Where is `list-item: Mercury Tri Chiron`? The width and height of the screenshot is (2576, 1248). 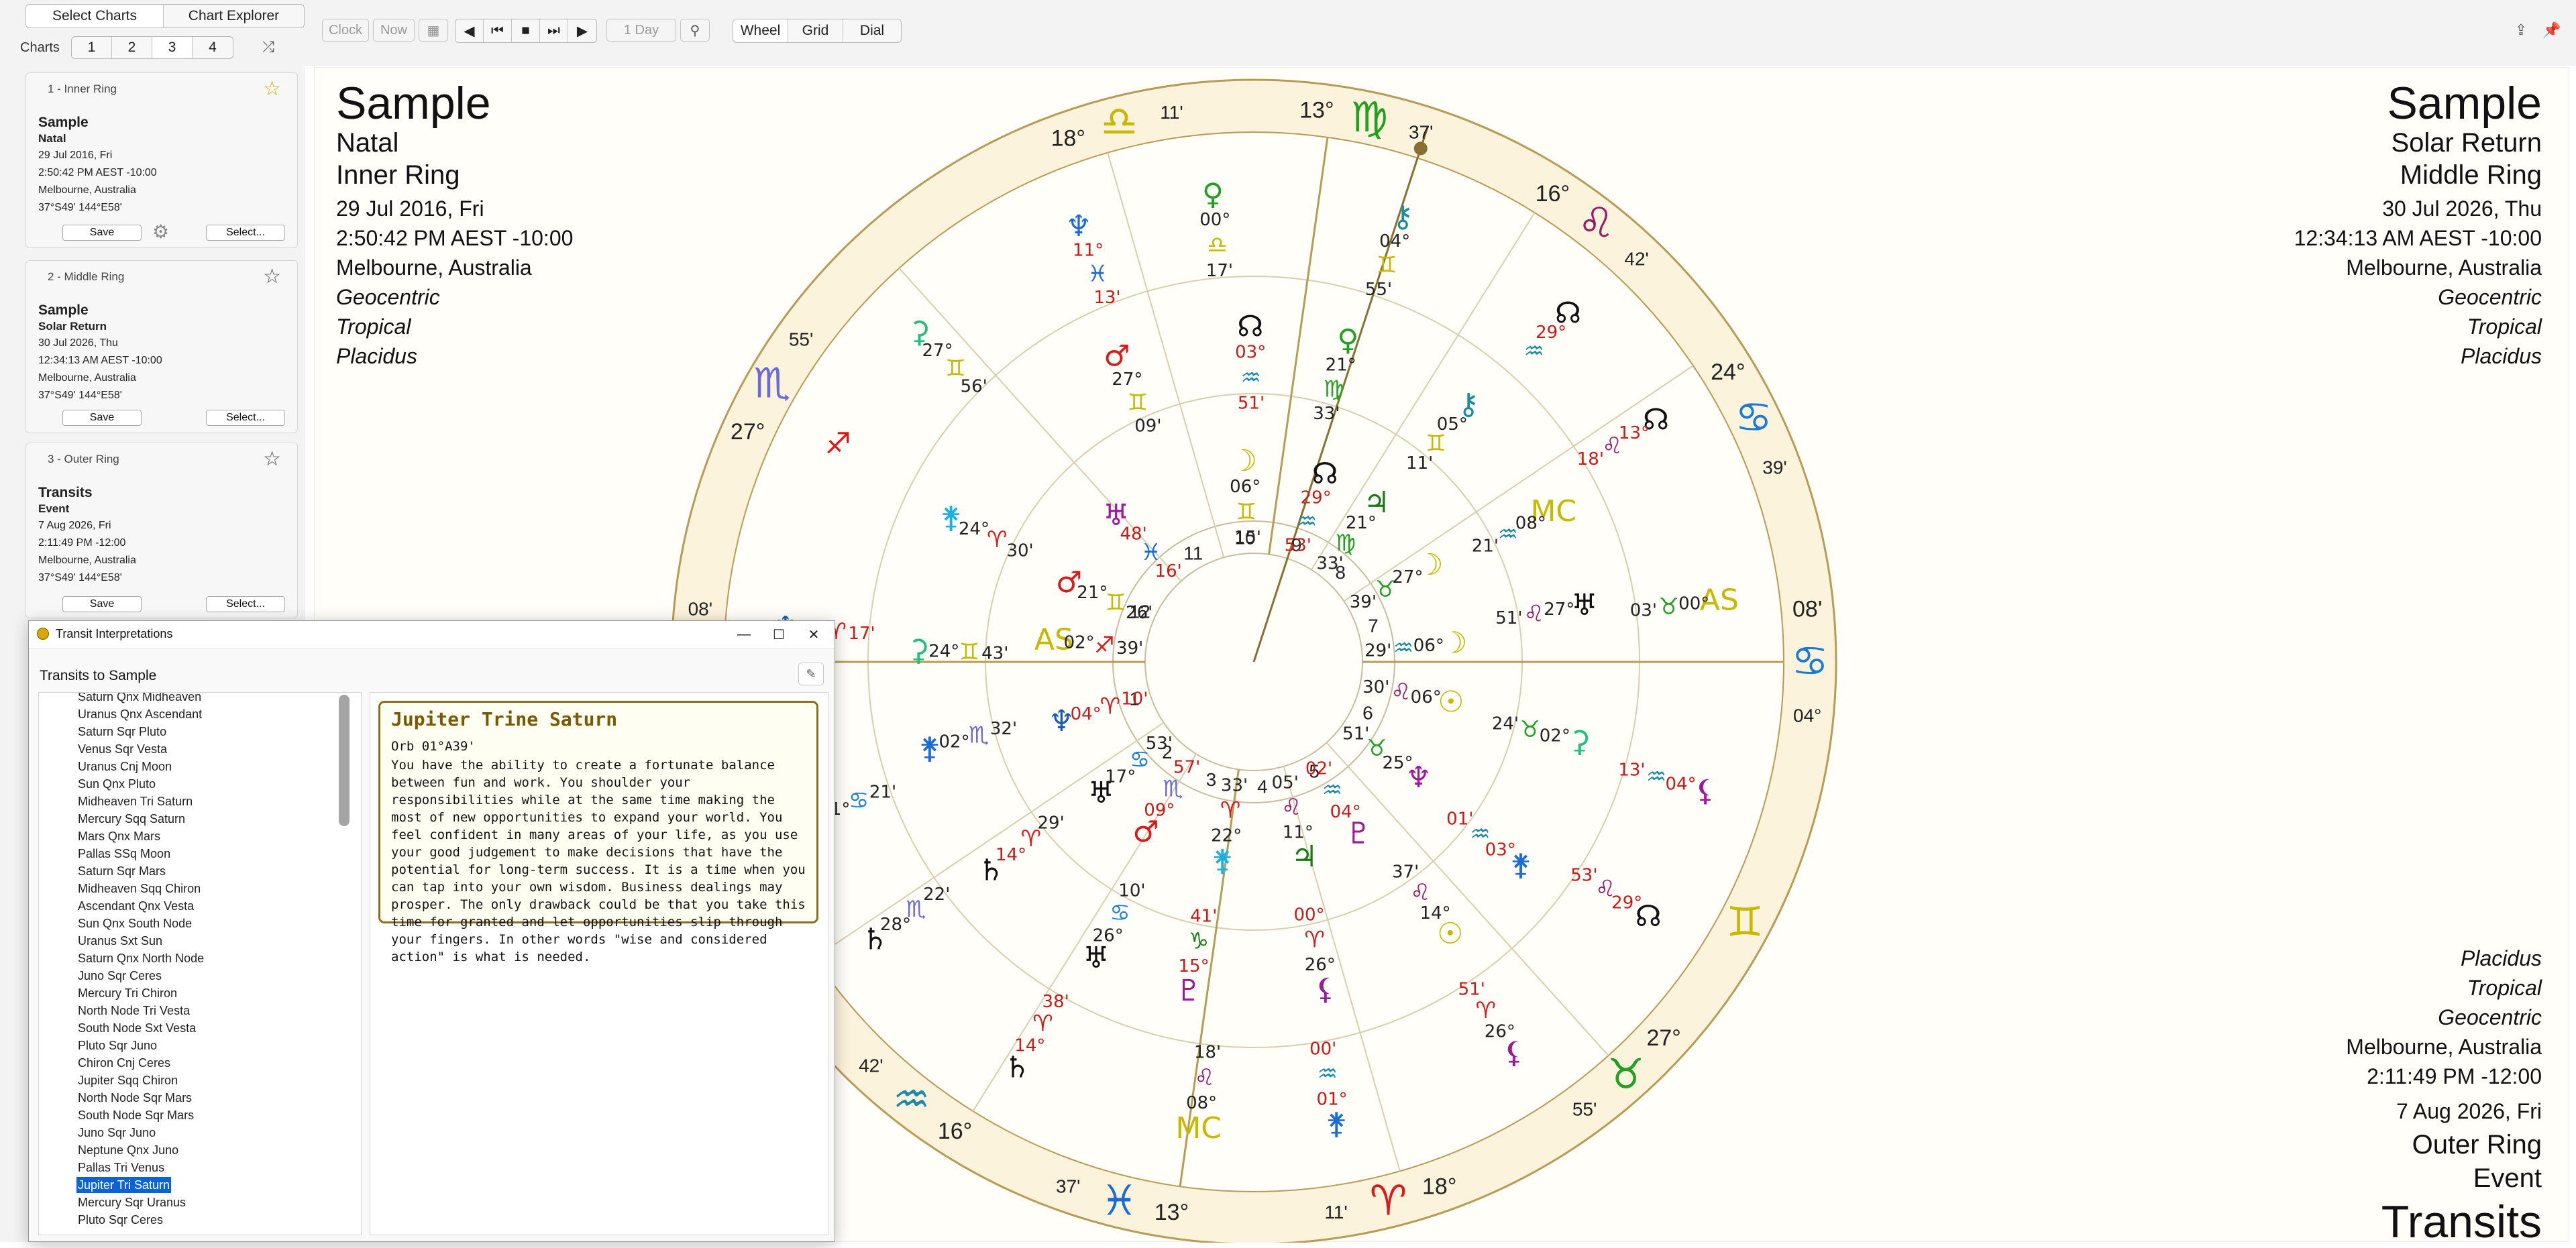
list-item: Mercury Tri Chiron is located at coordinates (127, 993).